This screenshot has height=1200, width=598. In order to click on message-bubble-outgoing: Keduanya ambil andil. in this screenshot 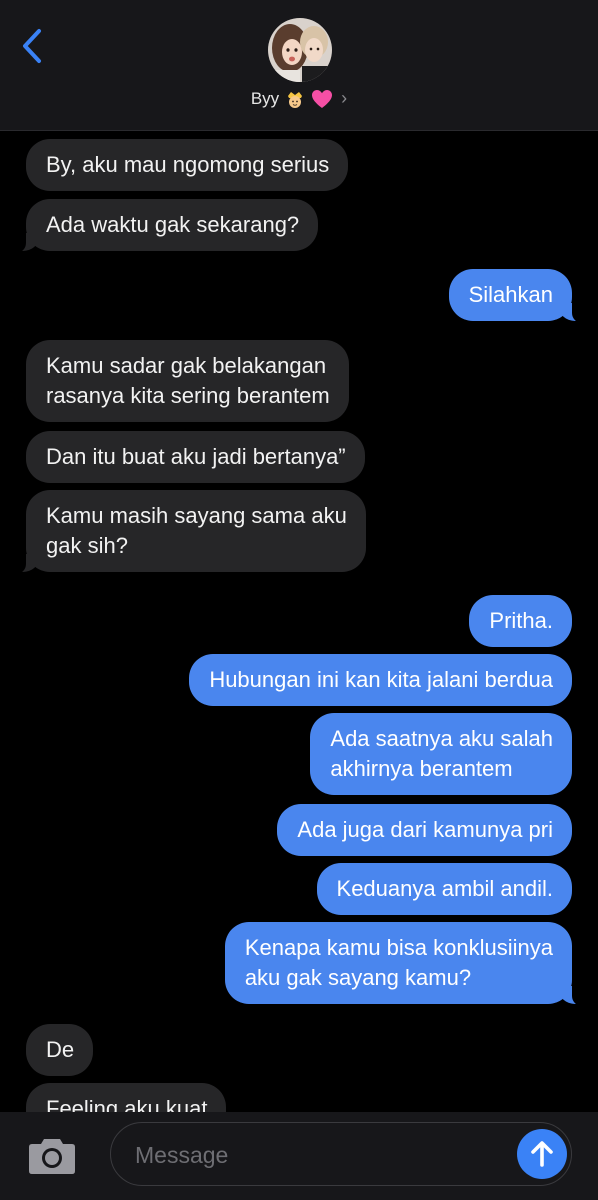, I will do `click(444, 889)`.